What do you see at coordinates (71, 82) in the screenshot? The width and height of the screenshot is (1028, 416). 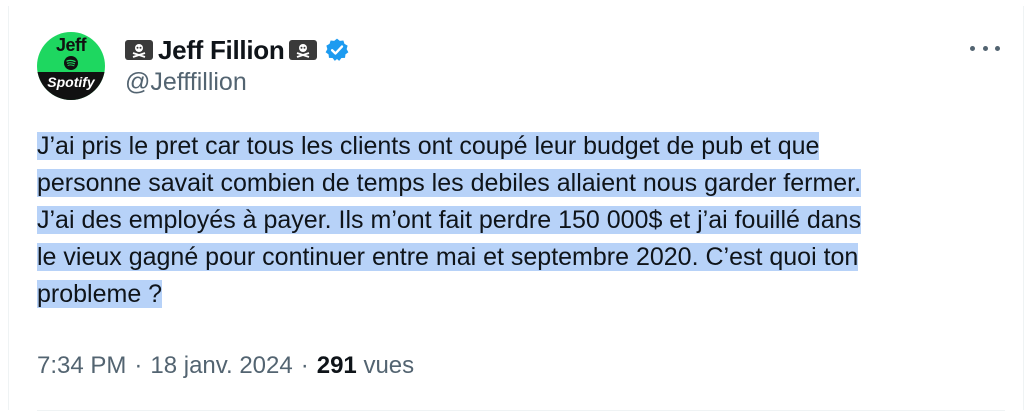 I see `avatar-bottom-text: Spotify` at bounding box center [71, 82].